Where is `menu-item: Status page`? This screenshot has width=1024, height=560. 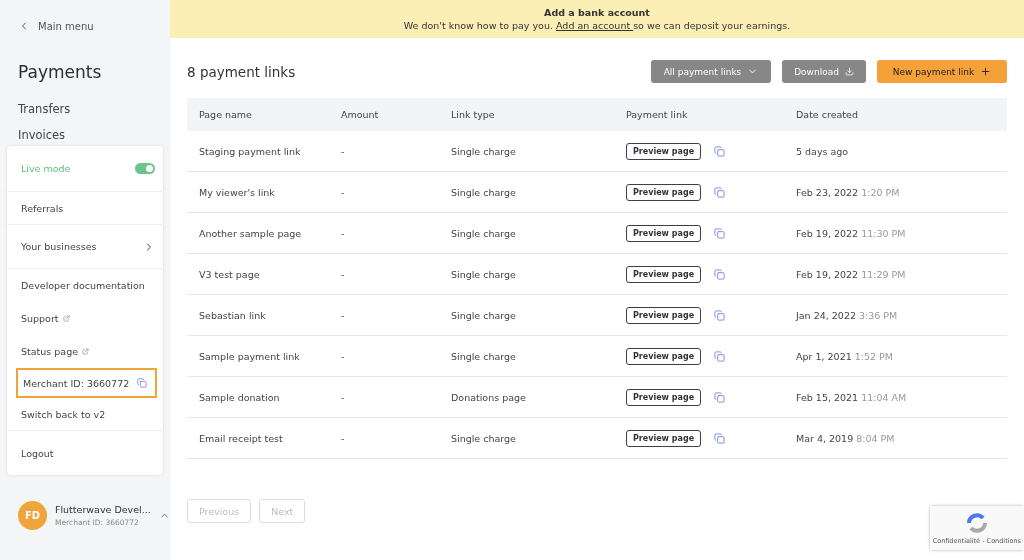
menu-item: Status page is located at coordinates (85, 351).